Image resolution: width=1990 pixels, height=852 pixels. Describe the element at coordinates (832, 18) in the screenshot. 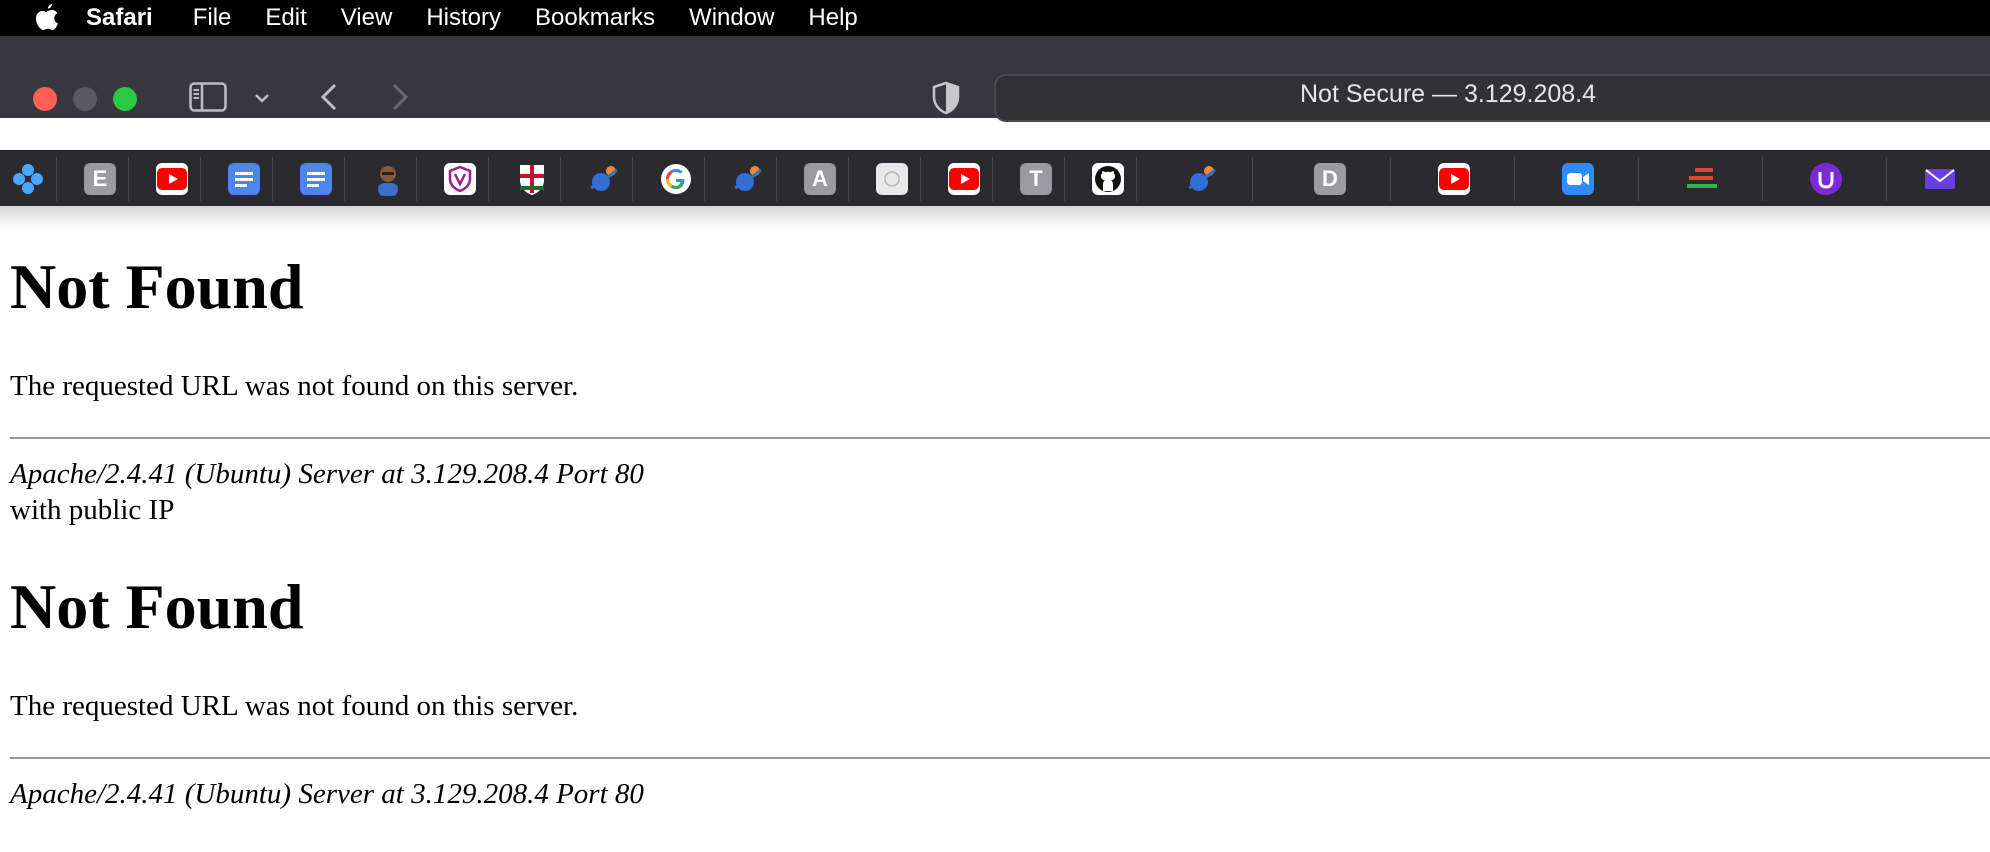

I see `menu-help: Help` at that location.